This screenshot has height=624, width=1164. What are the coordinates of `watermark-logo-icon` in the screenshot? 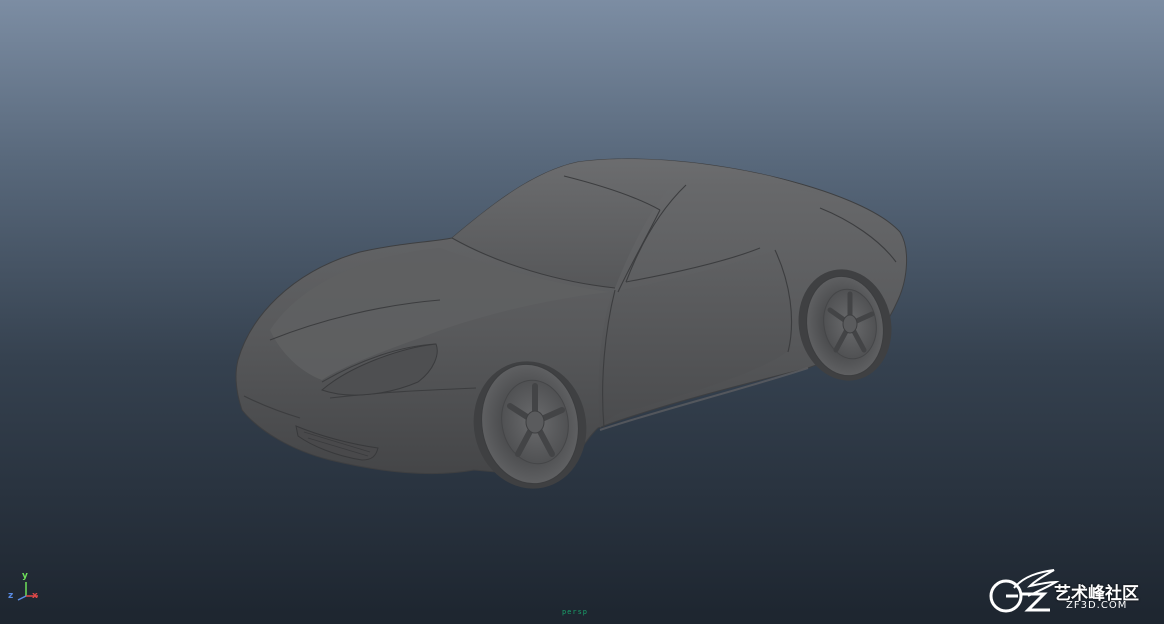 It's located at (1024, 591).